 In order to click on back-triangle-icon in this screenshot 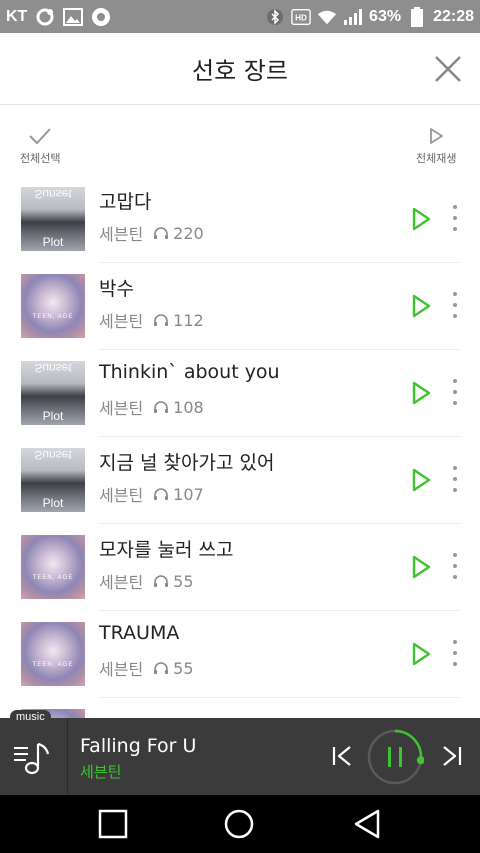, I will do `click(367, 824)`.